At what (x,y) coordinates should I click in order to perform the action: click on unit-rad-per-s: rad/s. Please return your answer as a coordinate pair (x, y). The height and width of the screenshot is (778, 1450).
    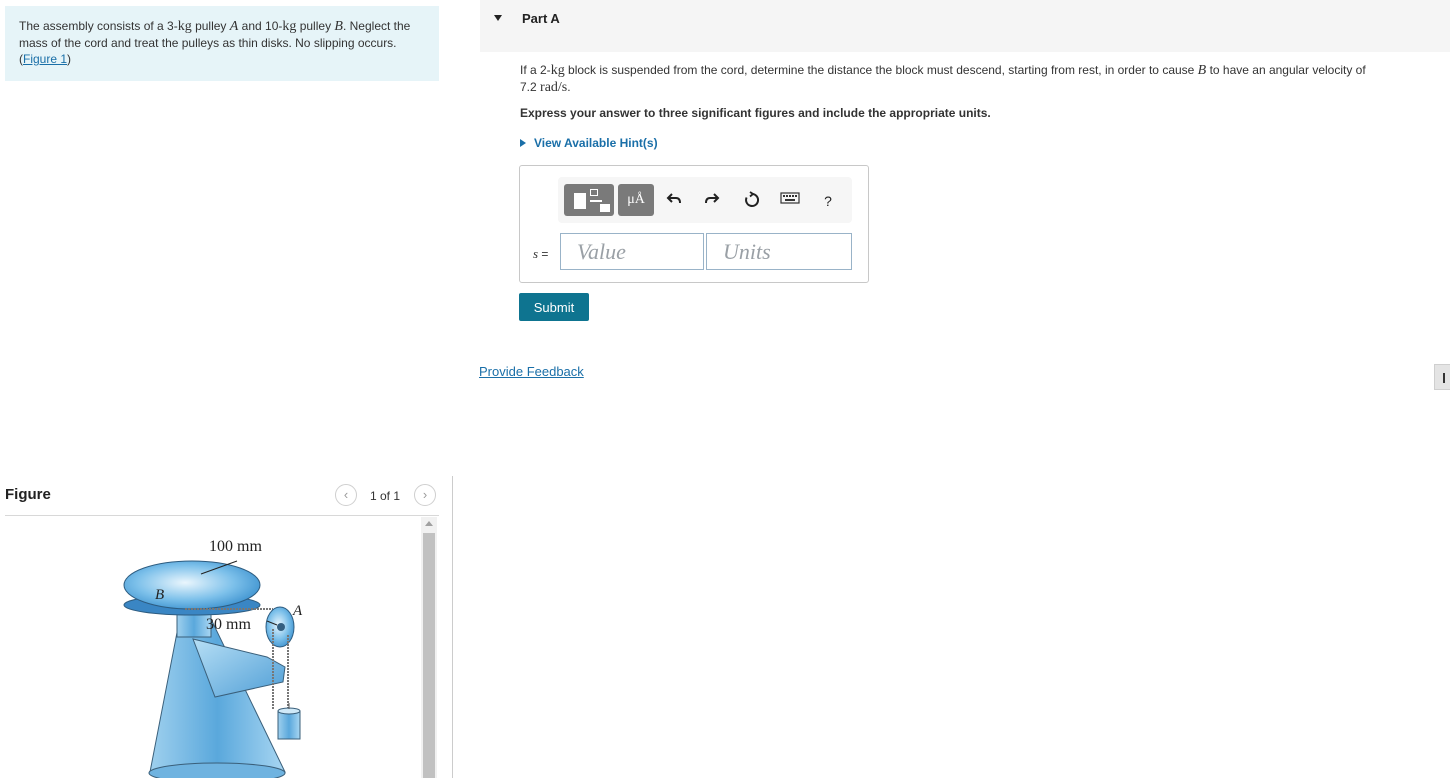
    Looking at the image, I should click on (554, 87).